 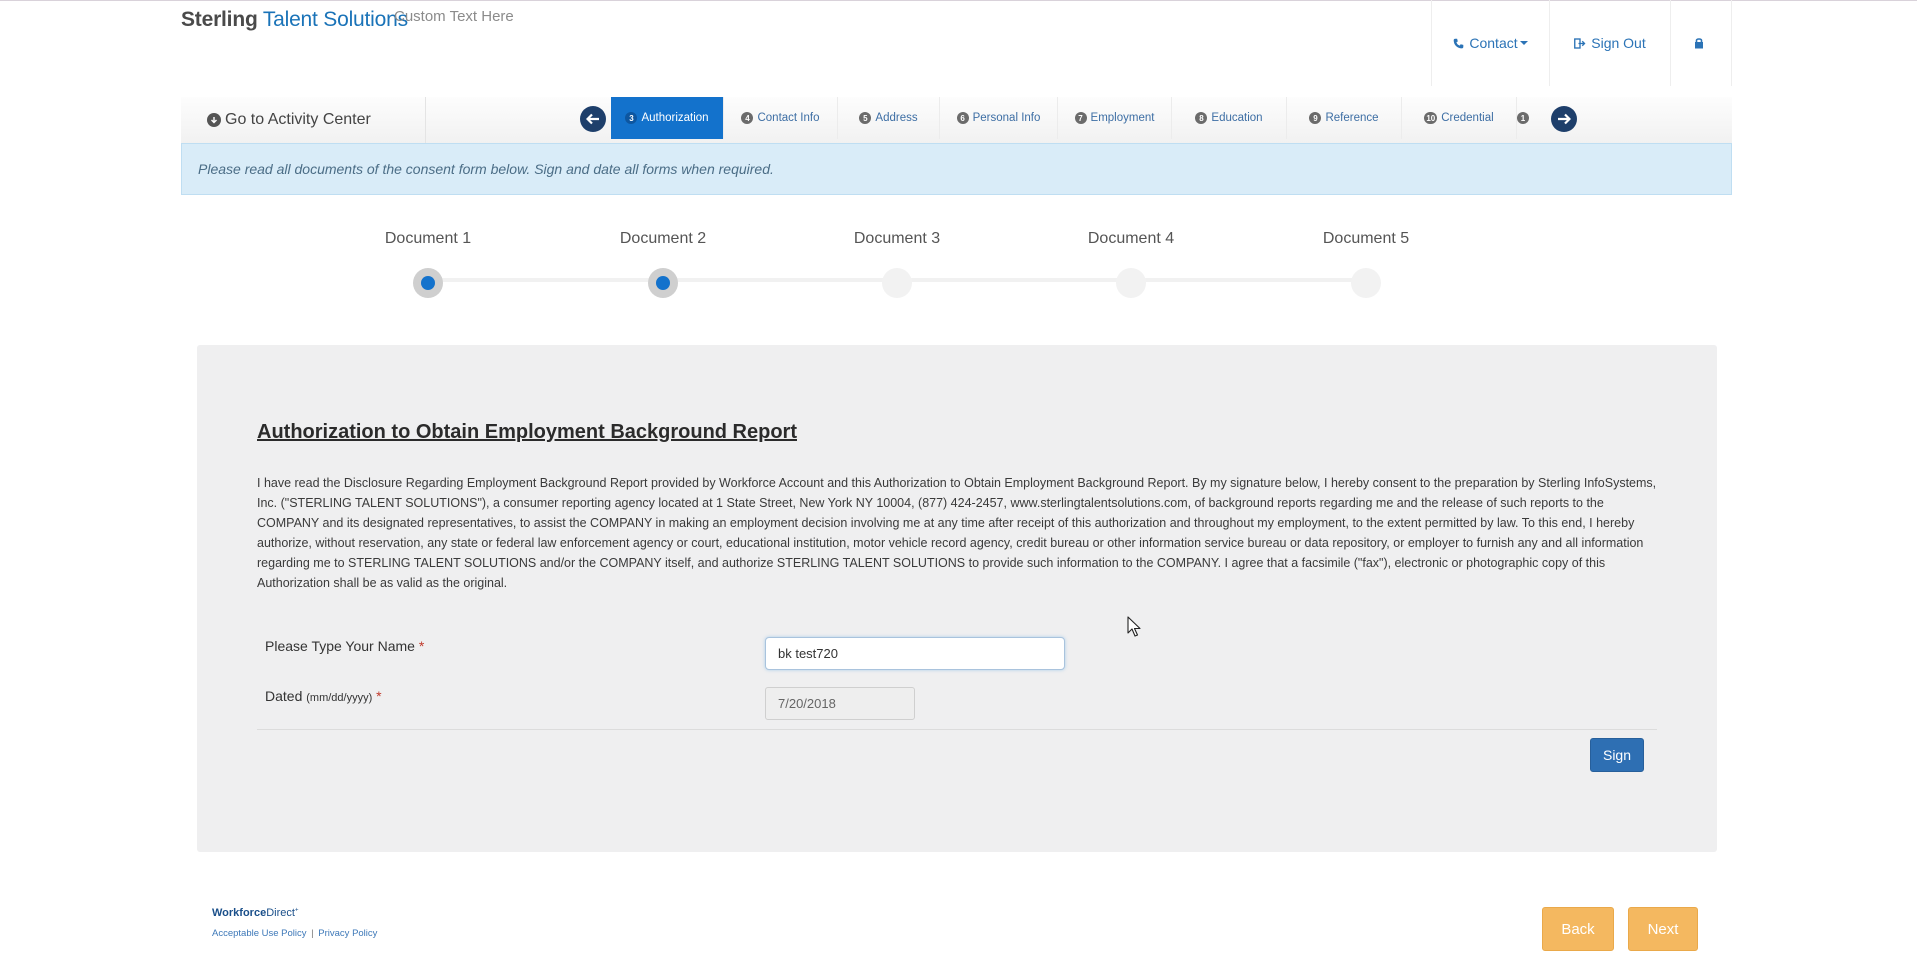 What do you see at coordinates (1617, 755) in the screenshot?
I see `sign-button: Sign` at bounding box center [1617, 755].